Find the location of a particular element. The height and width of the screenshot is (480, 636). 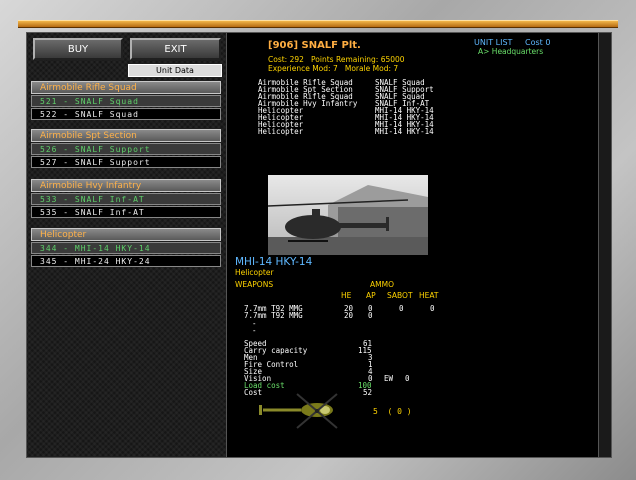

weapon-heat: 0 is located at coordinates (432, 308).